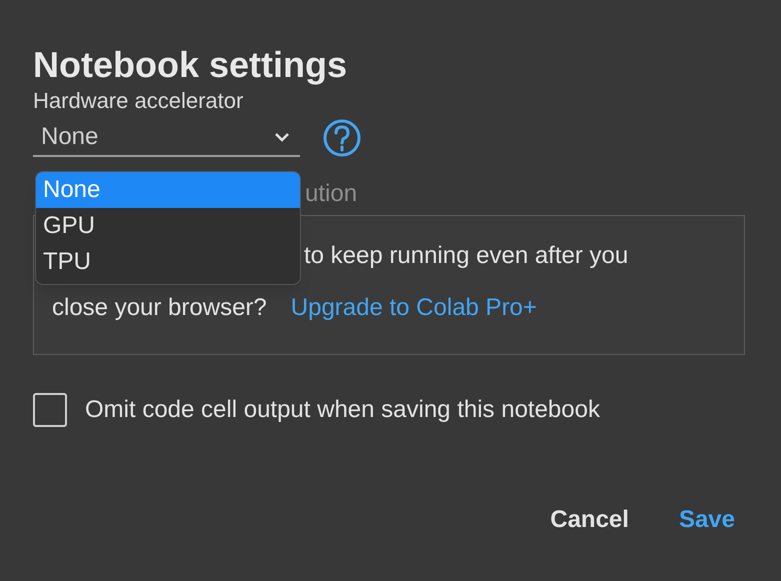 Image resolution: width=781 pixels, height=581 pixels. What do you see at coordinates (466, 255) in the screenshot?
I see `promo-text: to keep running even after you` at bounding box center [466, 255].